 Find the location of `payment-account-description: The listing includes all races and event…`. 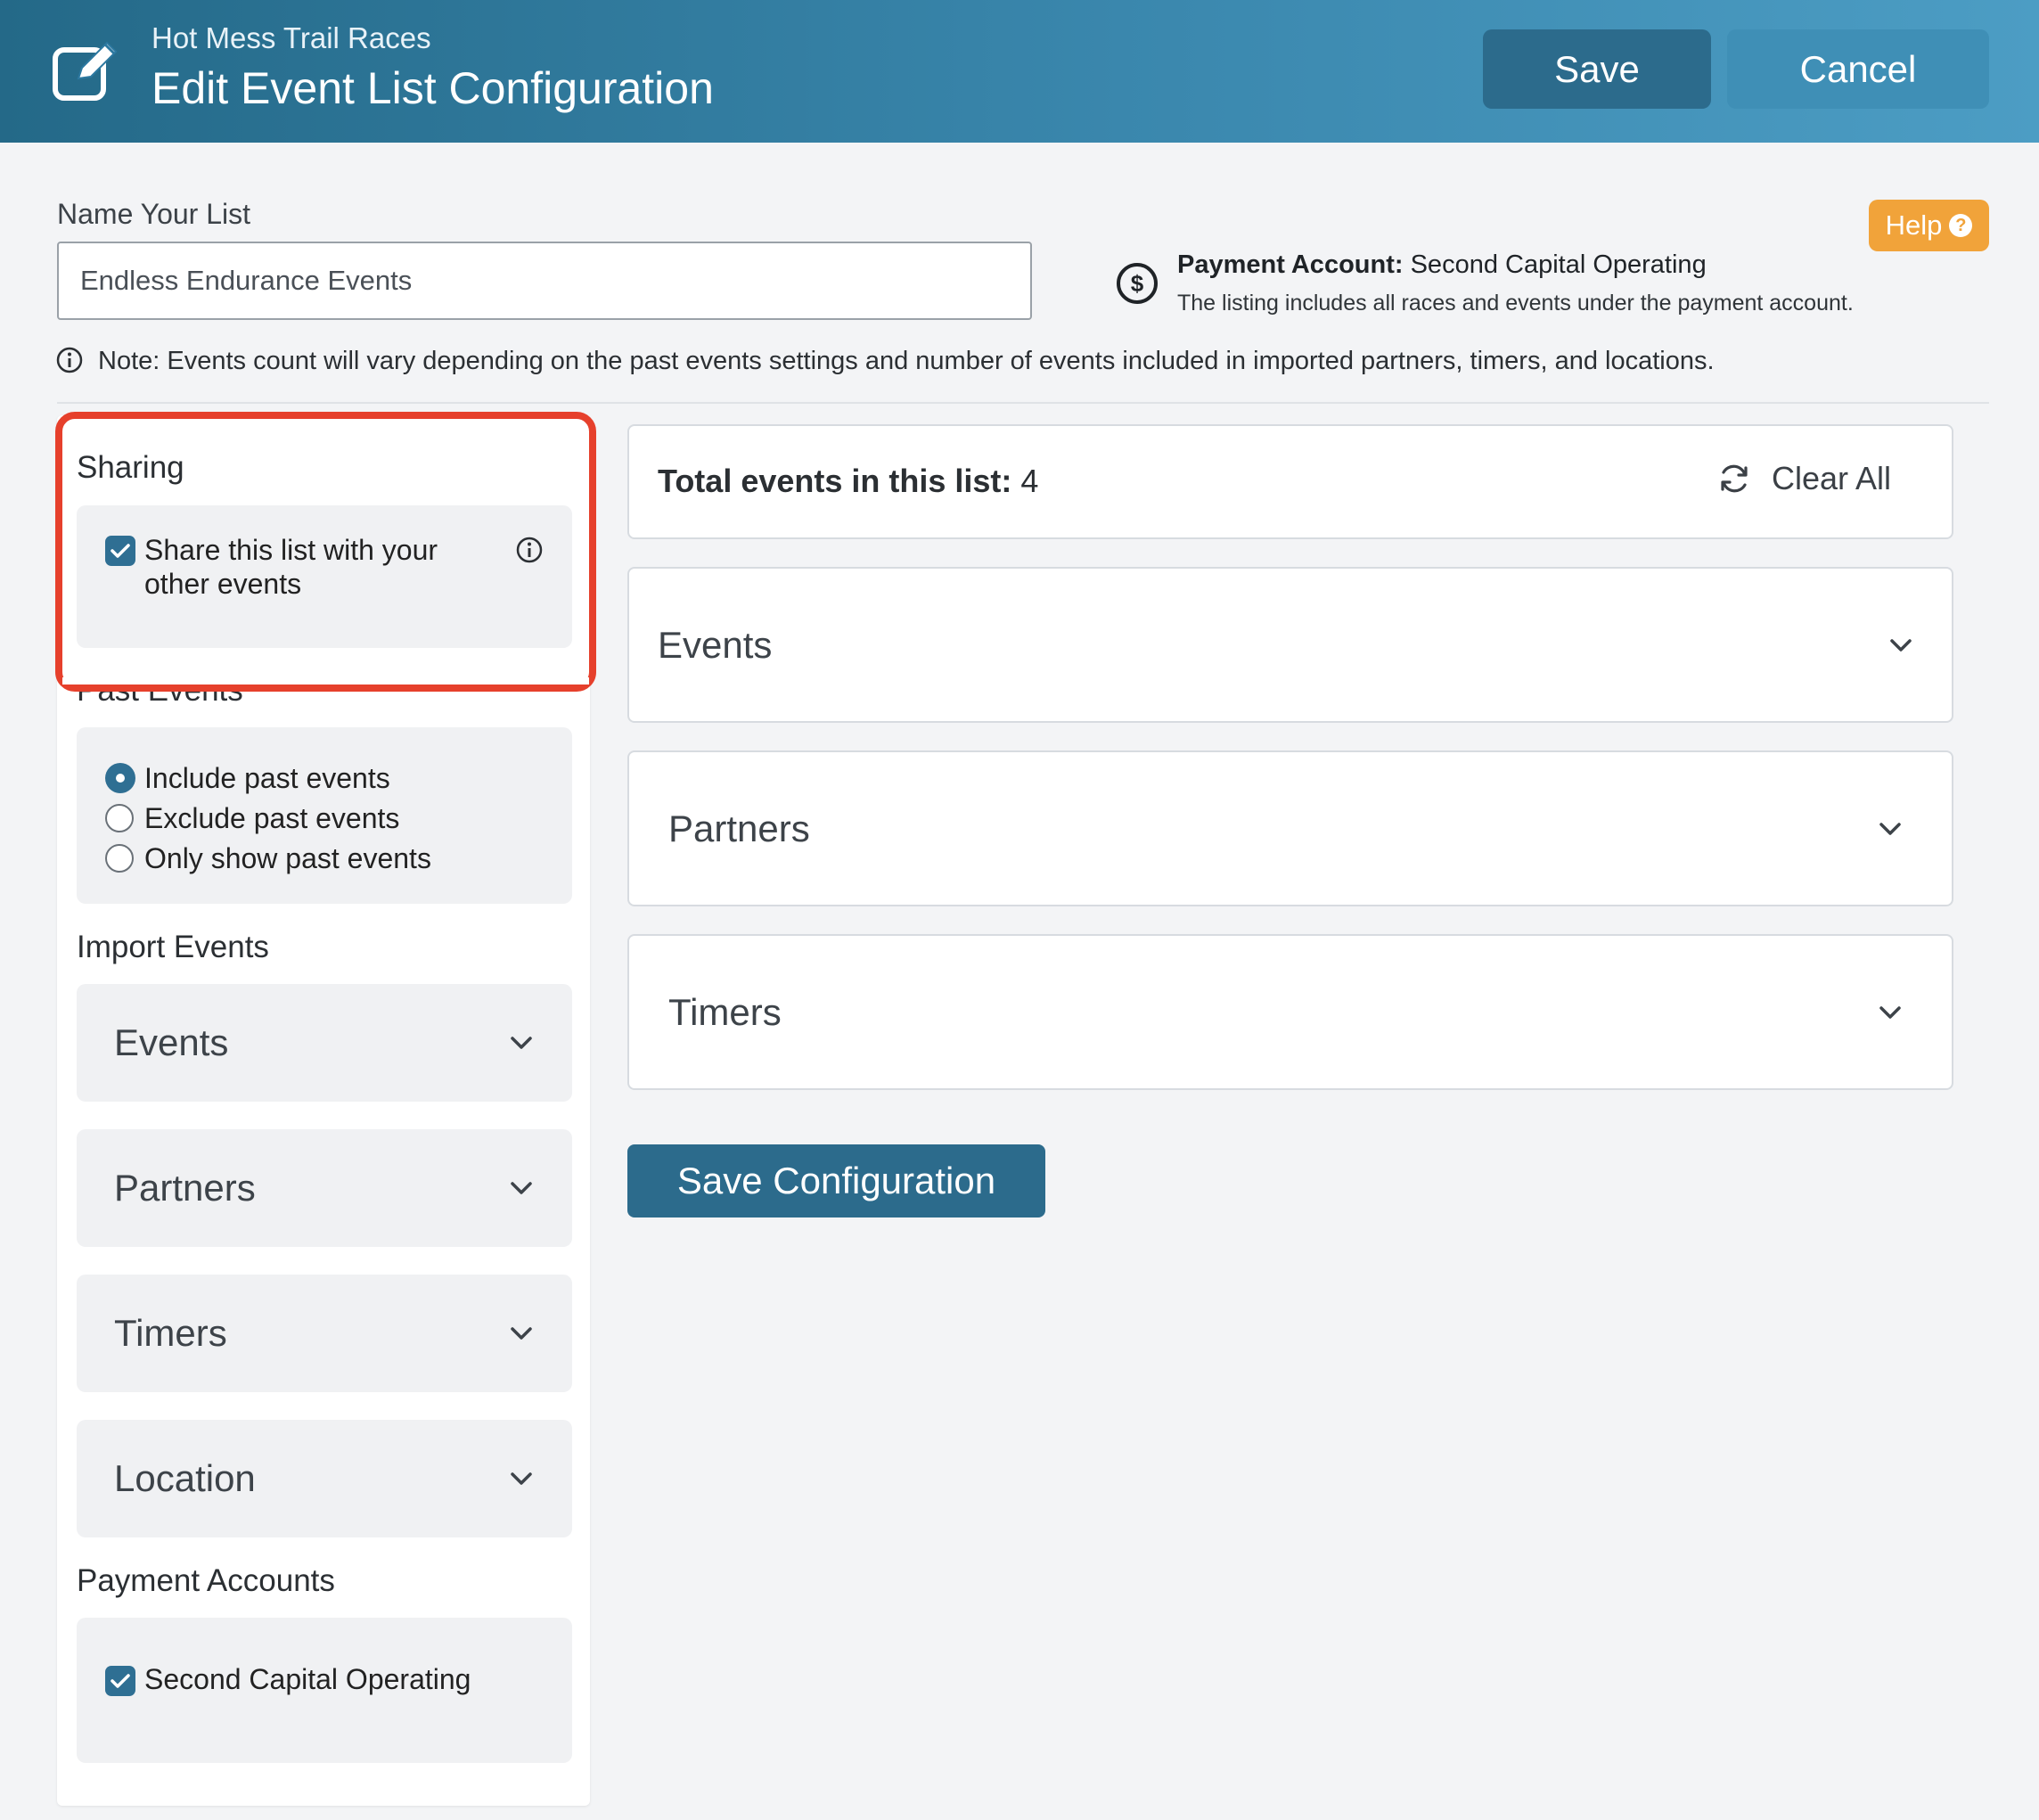

payment-account-description: The listing includes all races and event… is located at coordinates (1515, 303).